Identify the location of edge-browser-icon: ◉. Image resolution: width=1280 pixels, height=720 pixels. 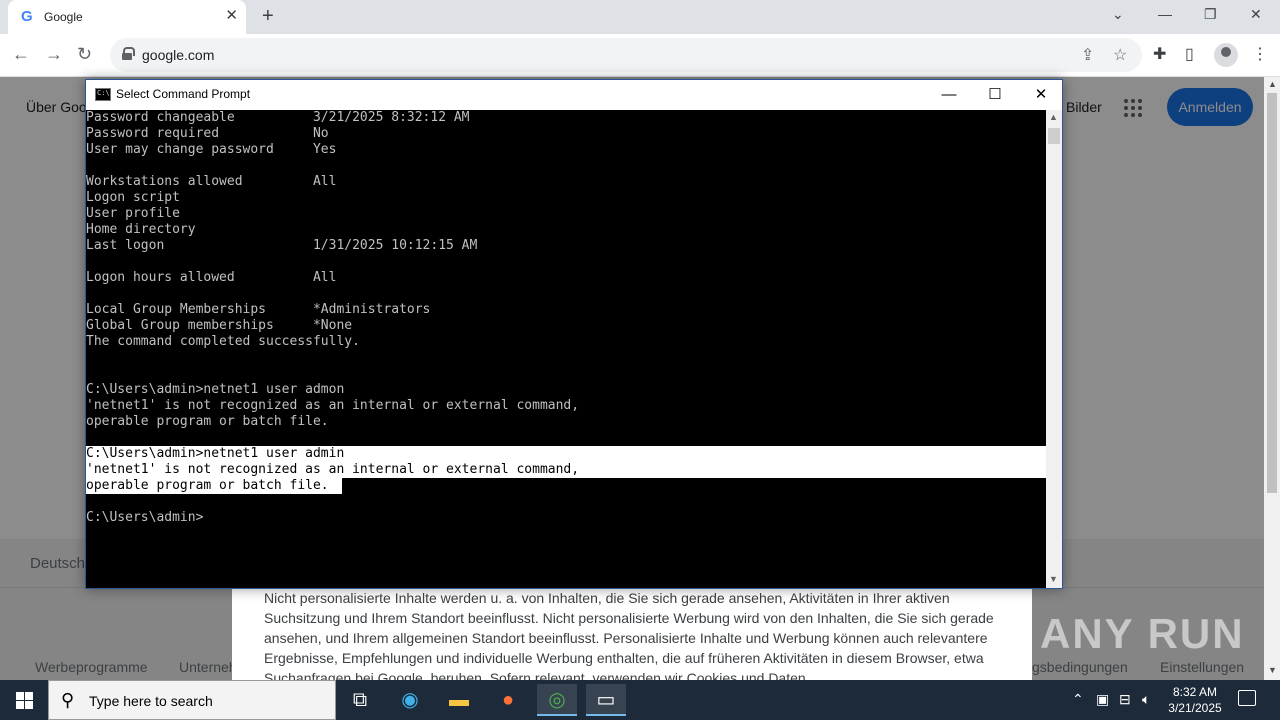
(410, 700).